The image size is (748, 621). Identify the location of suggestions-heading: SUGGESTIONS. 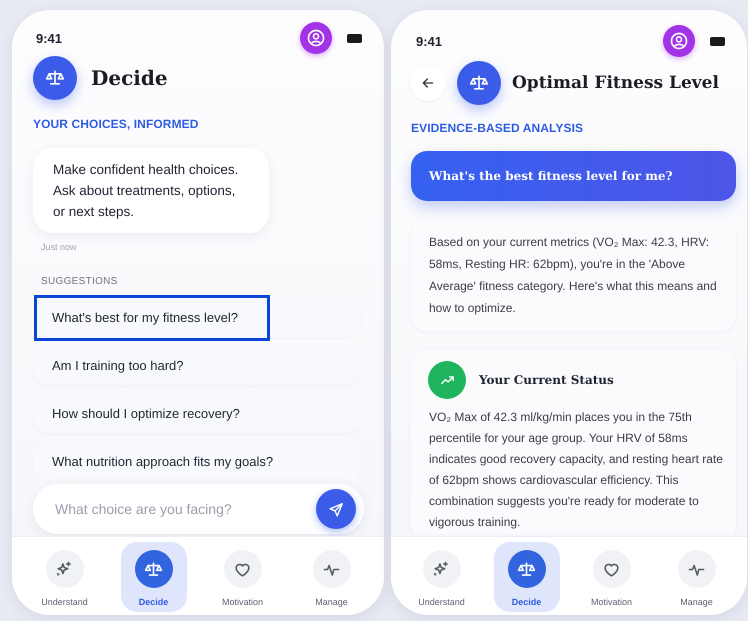
(79, 281).